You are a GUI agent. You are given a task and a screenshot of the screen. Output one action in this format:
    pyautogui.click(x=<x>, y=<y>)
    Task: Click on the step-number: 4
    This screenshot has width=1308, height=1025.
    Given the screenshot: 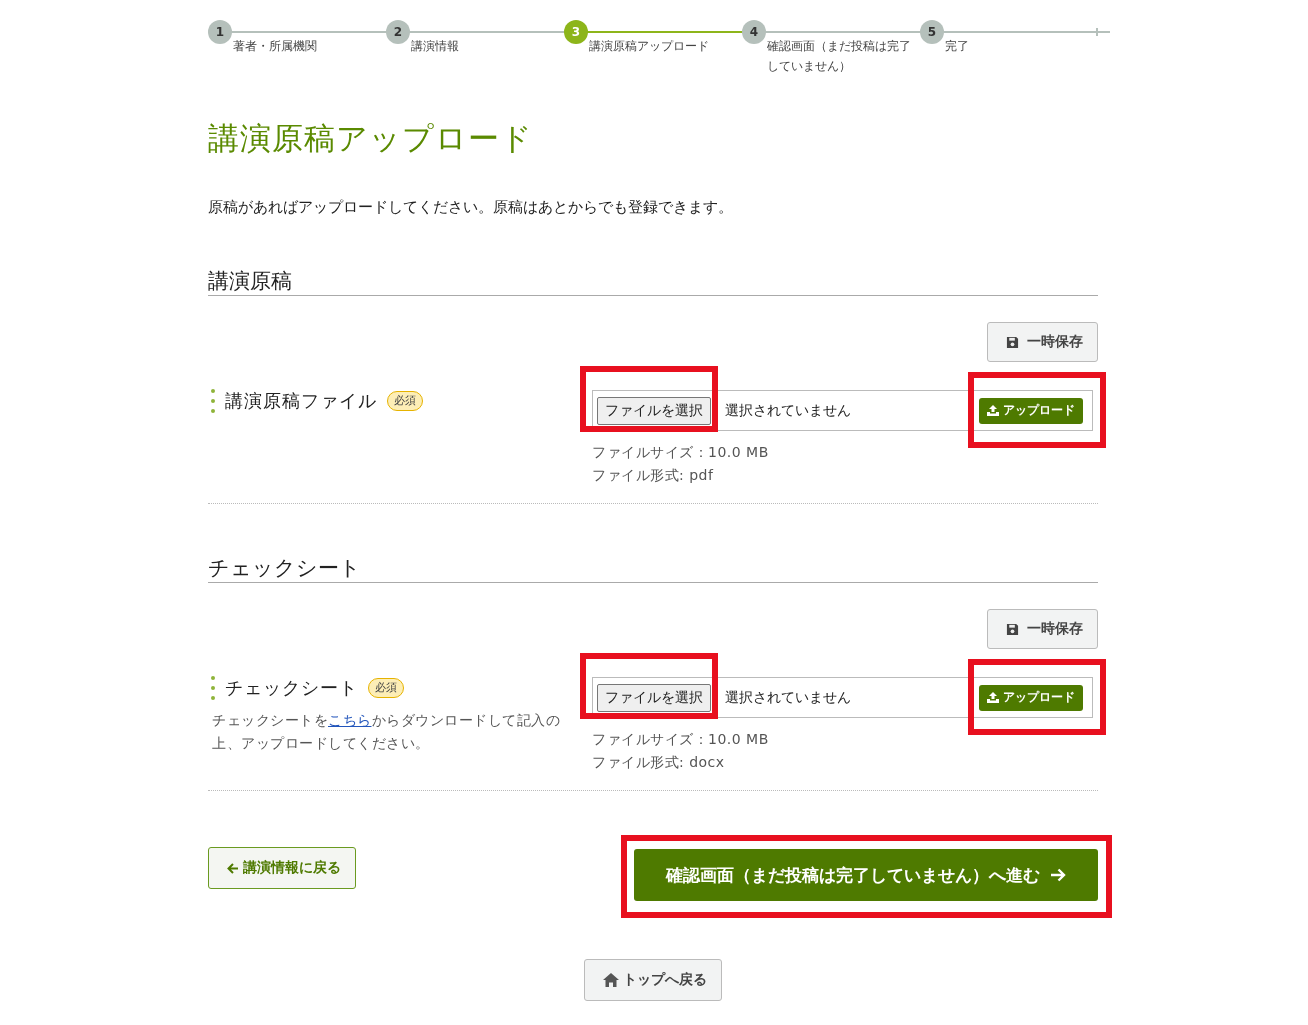 What is the action you would take?
    pyautogui.click(x=754, y=32)
    